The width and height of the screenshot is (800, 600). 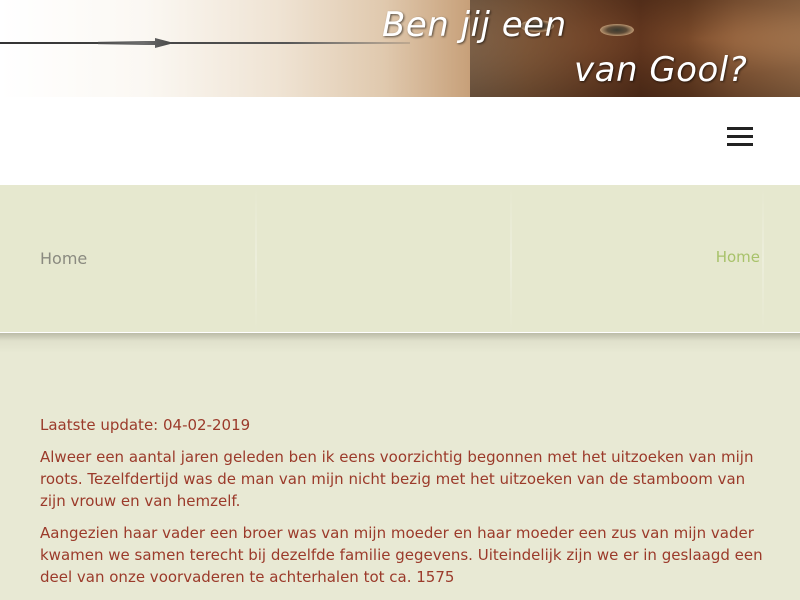 I want to click on hamburger-menu-icon, so click(x=740, y=137).